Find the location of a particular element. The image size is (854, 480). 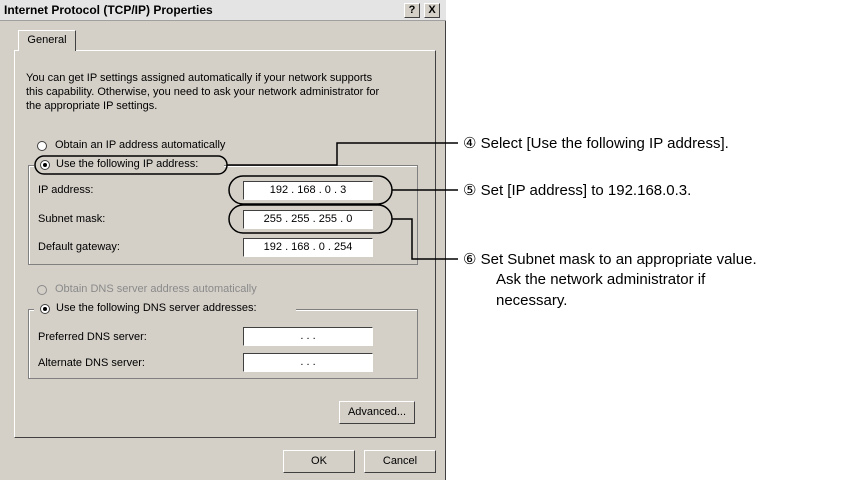

leader-line-step6 is located at coordinates (425, 239).